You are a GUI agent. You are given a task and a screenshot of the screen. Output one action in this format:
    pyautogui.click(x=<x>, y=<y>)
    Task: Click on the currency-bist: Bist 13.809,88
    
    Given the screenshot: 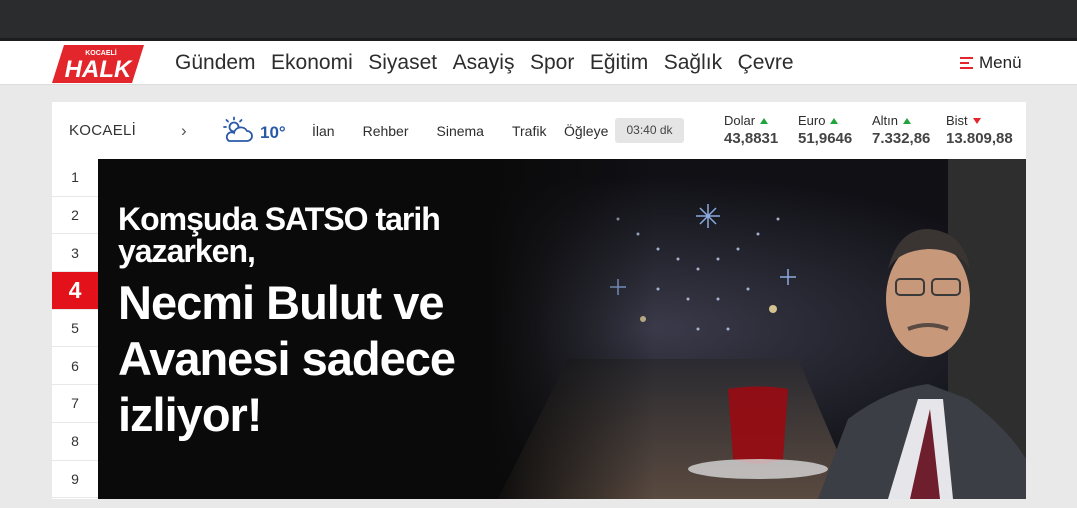 What is the action you would take?
    pyautogui.click(x=979, y=130)
    